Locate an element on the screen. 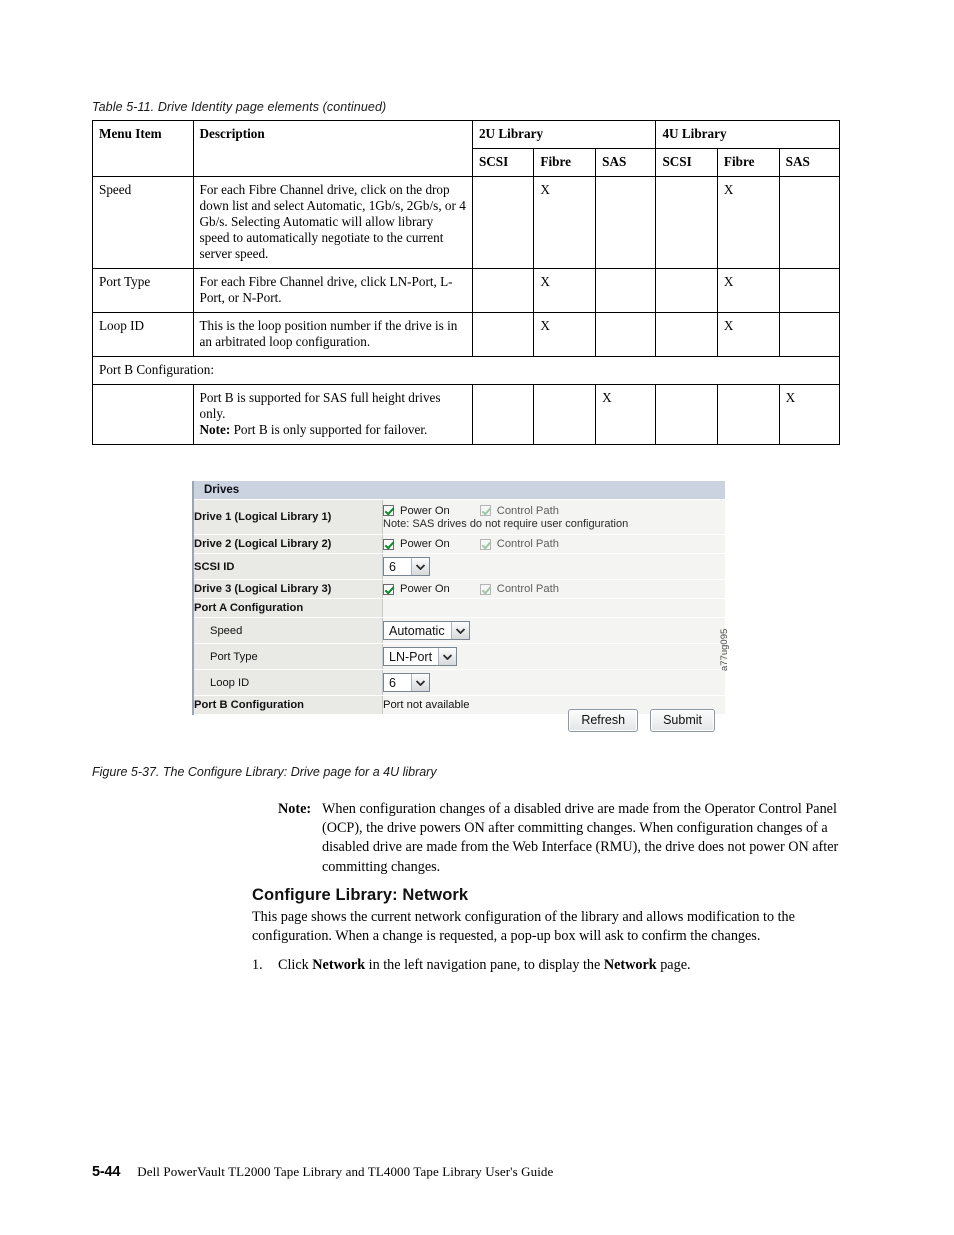  speed-row: Speed Automatic is located at coordinates (459, 630).